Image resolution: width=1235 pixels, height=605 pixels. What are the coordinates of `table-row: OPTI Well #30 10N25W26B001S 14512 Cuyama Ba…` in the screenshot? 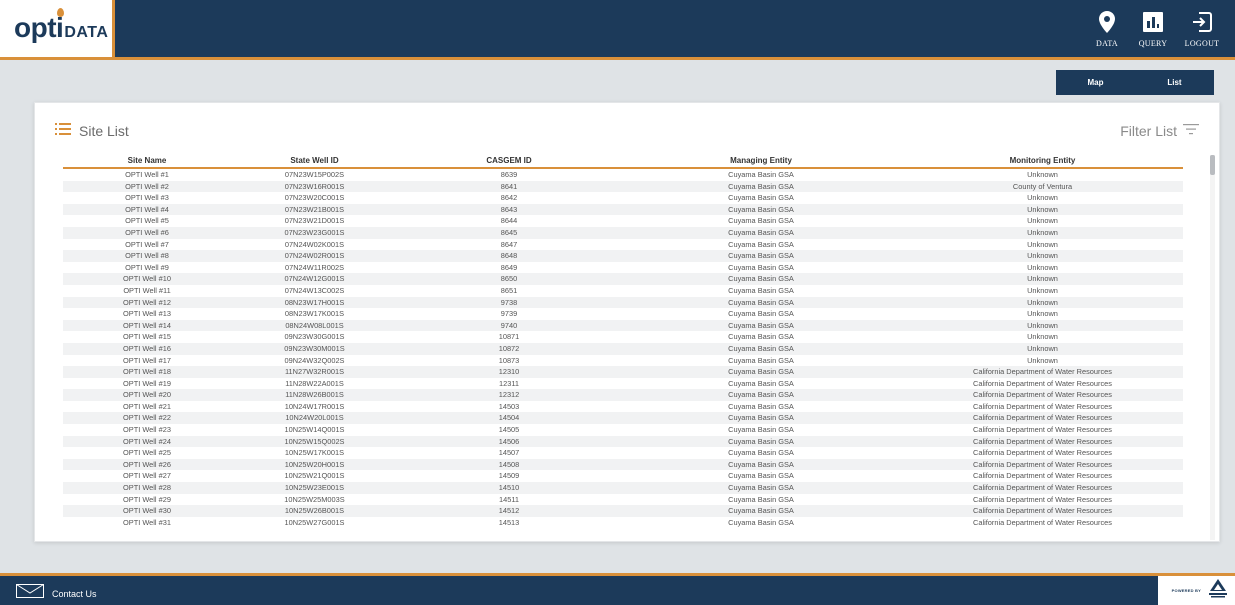 It's located at (623, 511).